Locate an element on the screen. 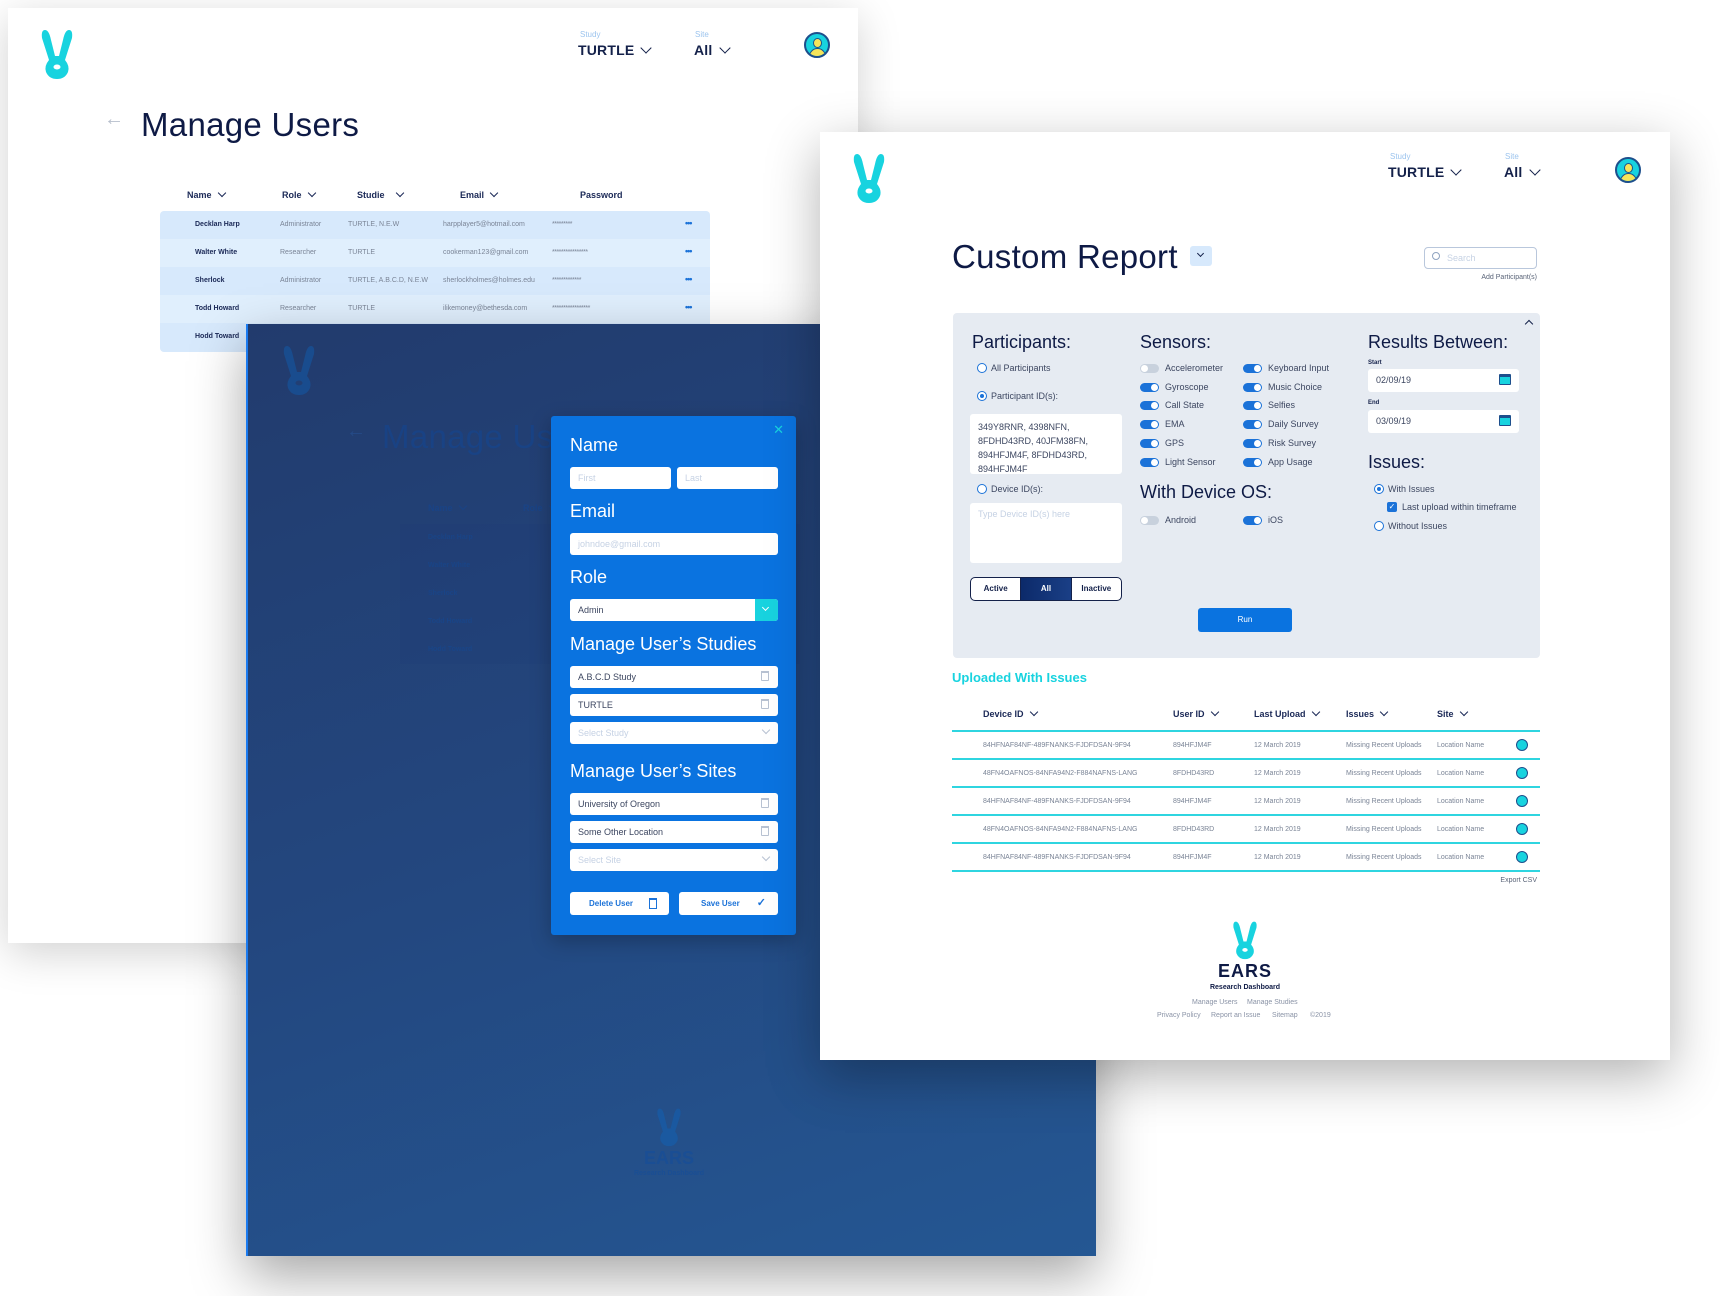  column-header-device-id: Device ID is located at coordinates (1010, 713).